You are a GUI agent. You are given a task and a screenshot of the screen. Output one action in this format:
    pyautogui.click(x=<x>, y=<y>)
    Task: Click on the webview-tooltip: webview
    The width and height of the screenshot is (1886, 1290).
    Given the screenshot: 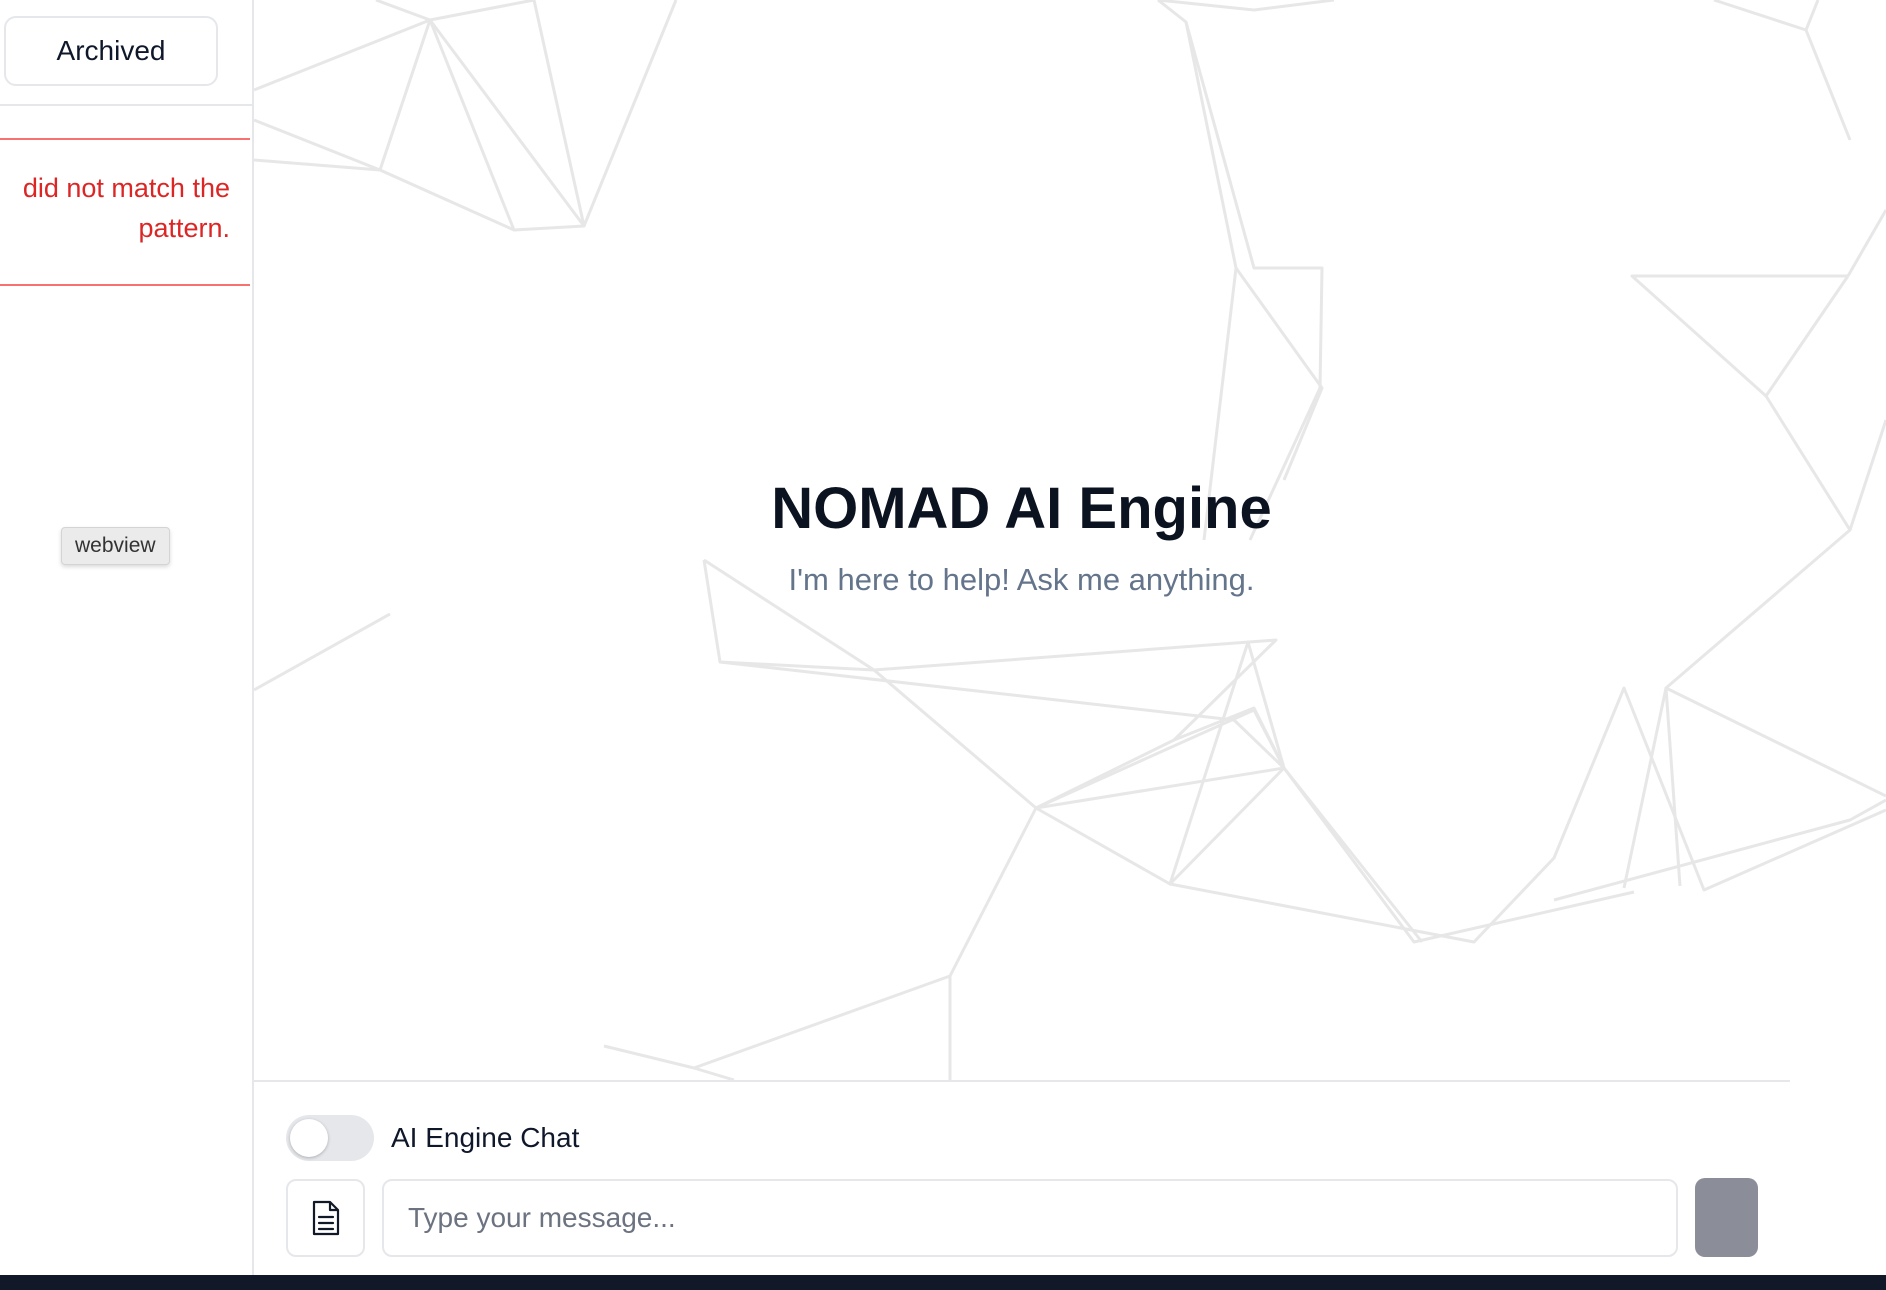 What is the action you would take?
    pyautogui.click(x=115, y=546)
    